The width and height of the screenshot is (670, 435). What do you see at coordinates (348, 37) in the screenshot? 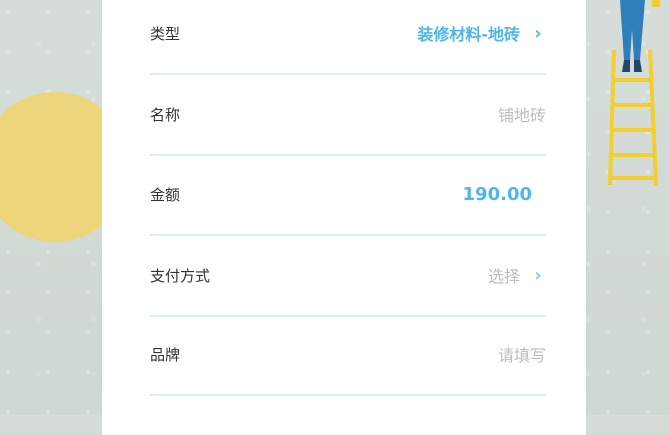
I see `form-row-type: 类型 装修材料-地砖 ›` at bounding box center [348, 37].